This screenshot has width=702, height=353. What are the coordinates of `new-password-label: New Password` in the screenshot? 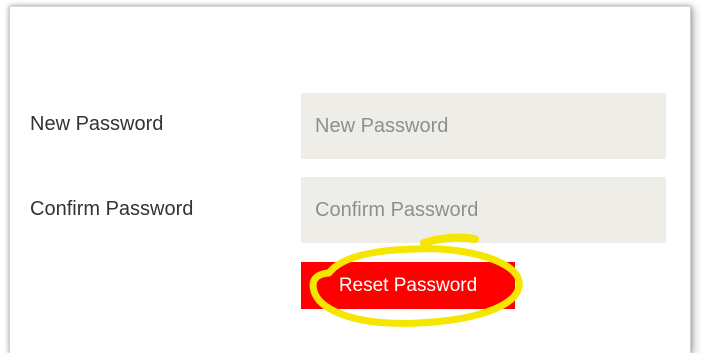 It's located at (97, 124).